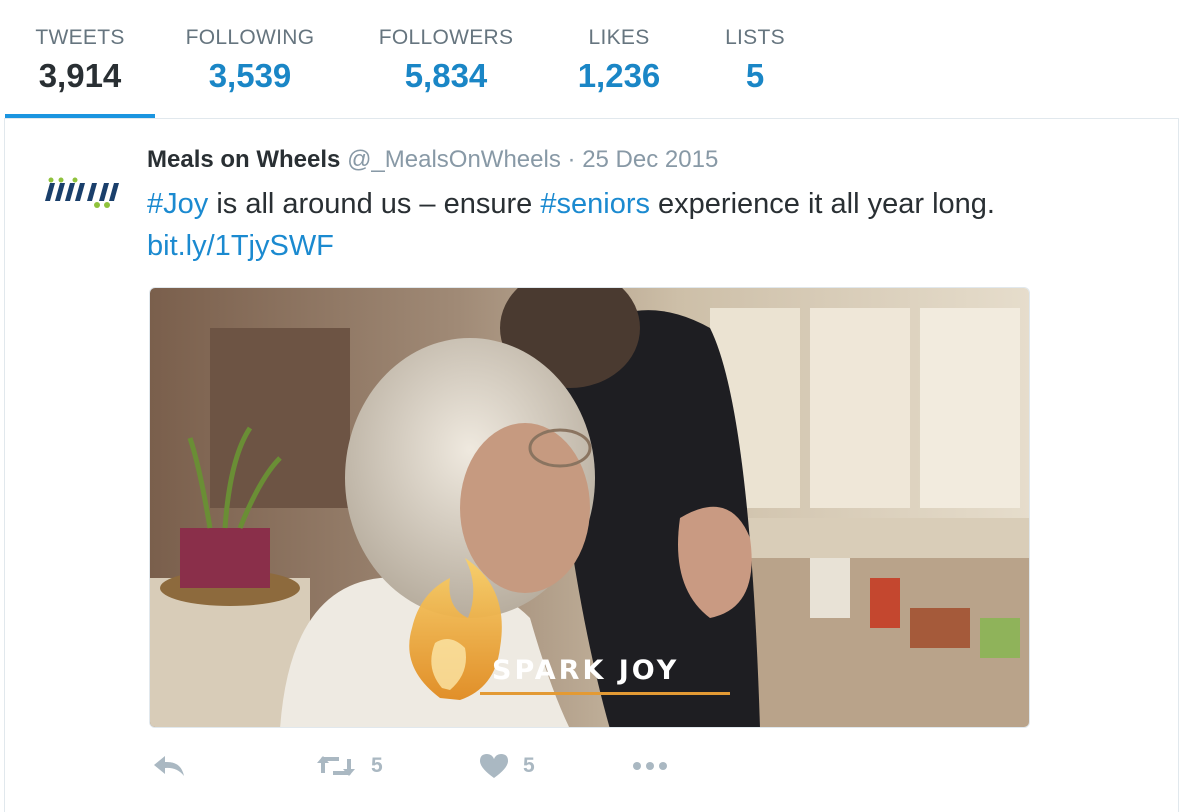 The height and width of the screenshot is (812, 1184). I want to click on retweet-button: 5, so click(349, 766).